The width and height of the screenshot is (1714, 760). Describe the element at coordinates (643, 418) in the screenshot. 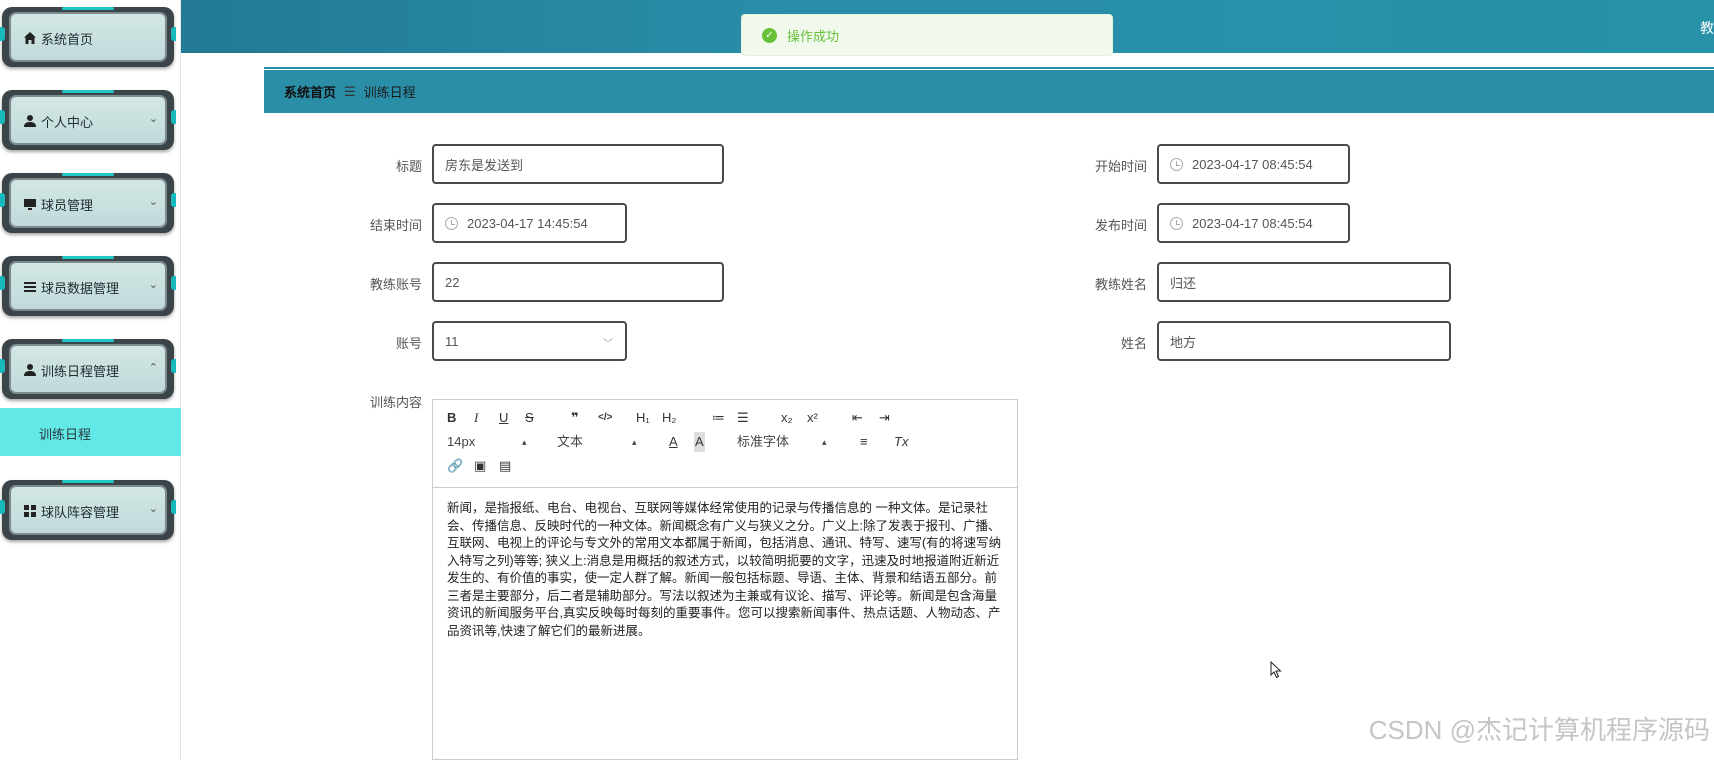

I see `h1-button: H₁` at that location.